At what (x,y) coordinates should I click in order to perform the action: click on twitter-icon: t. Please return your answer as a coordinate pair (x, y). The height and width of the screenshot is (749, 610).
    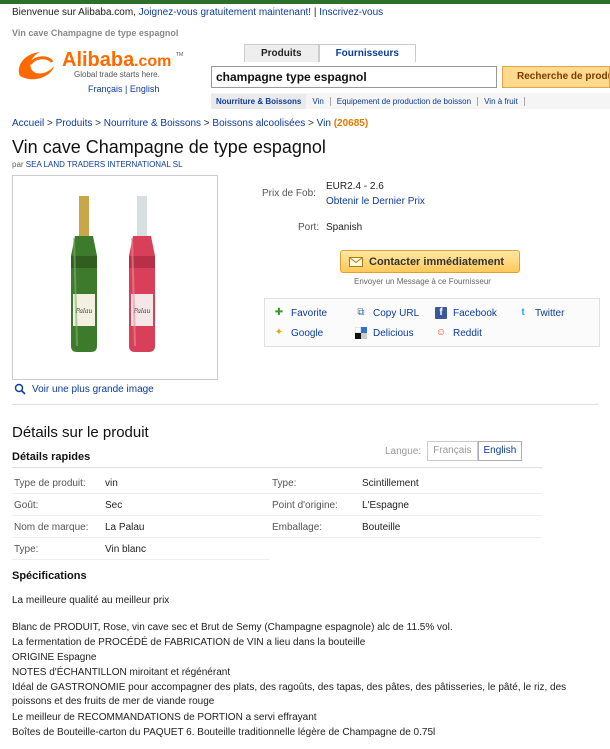
    Looking at the image, I should click on (523, 312).